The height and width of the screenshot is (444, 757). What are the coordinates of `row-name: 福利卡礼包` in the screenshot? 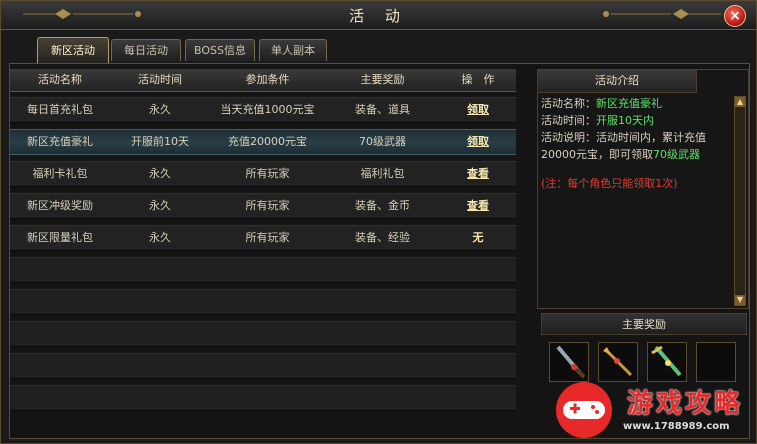 It's located at (60, 173).